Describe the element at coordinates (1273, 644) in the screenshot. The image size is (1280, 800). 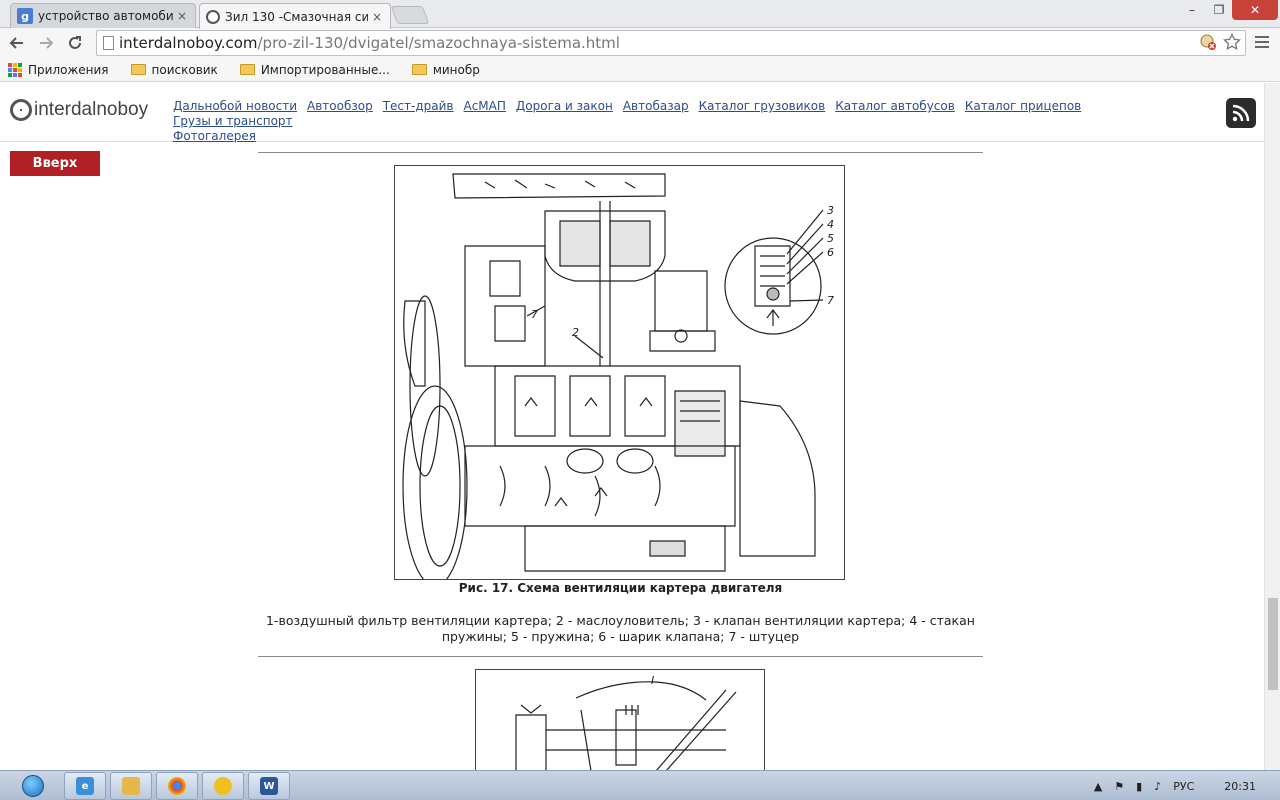
I see `scrollbar-thumb` at that location.